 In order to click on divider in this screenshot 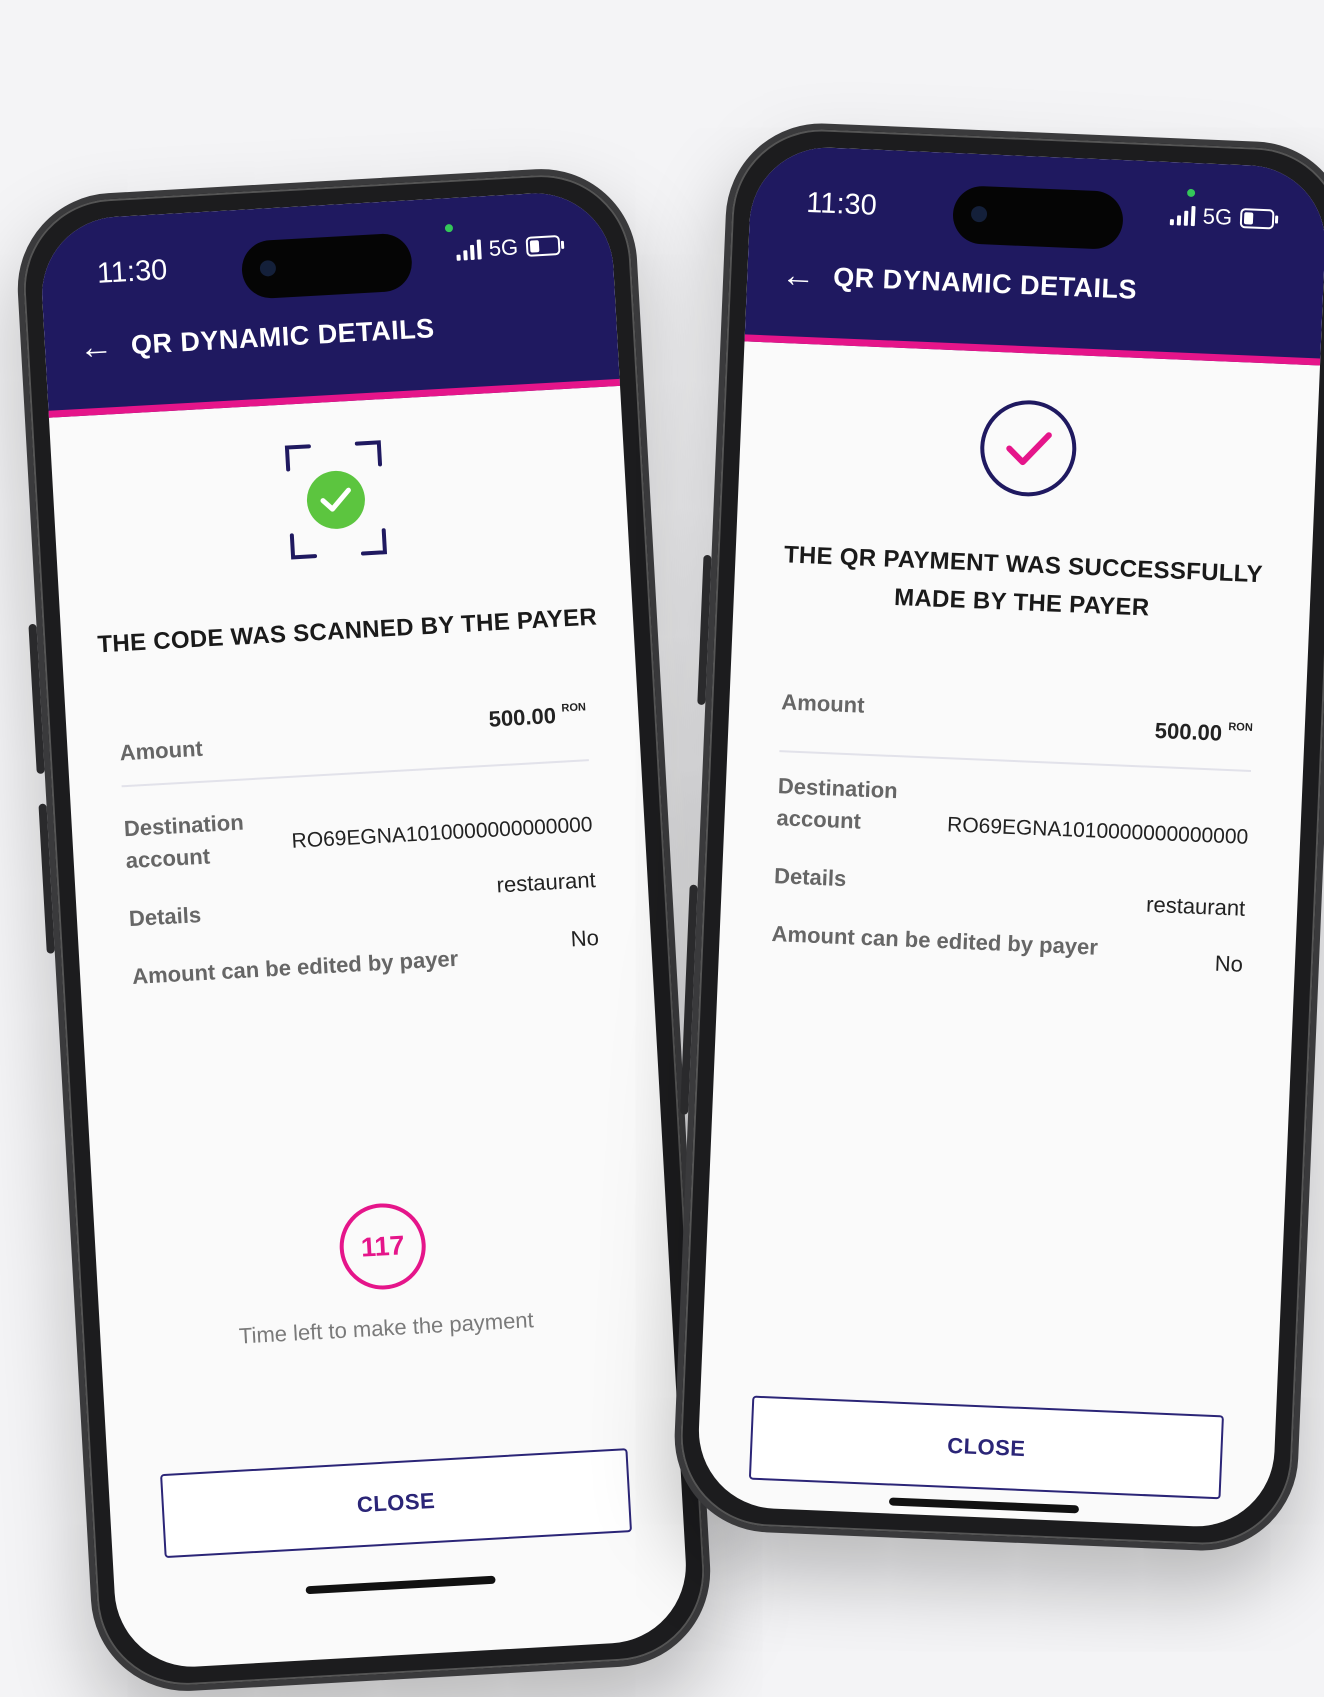, I will do `click(1015, 761)`.